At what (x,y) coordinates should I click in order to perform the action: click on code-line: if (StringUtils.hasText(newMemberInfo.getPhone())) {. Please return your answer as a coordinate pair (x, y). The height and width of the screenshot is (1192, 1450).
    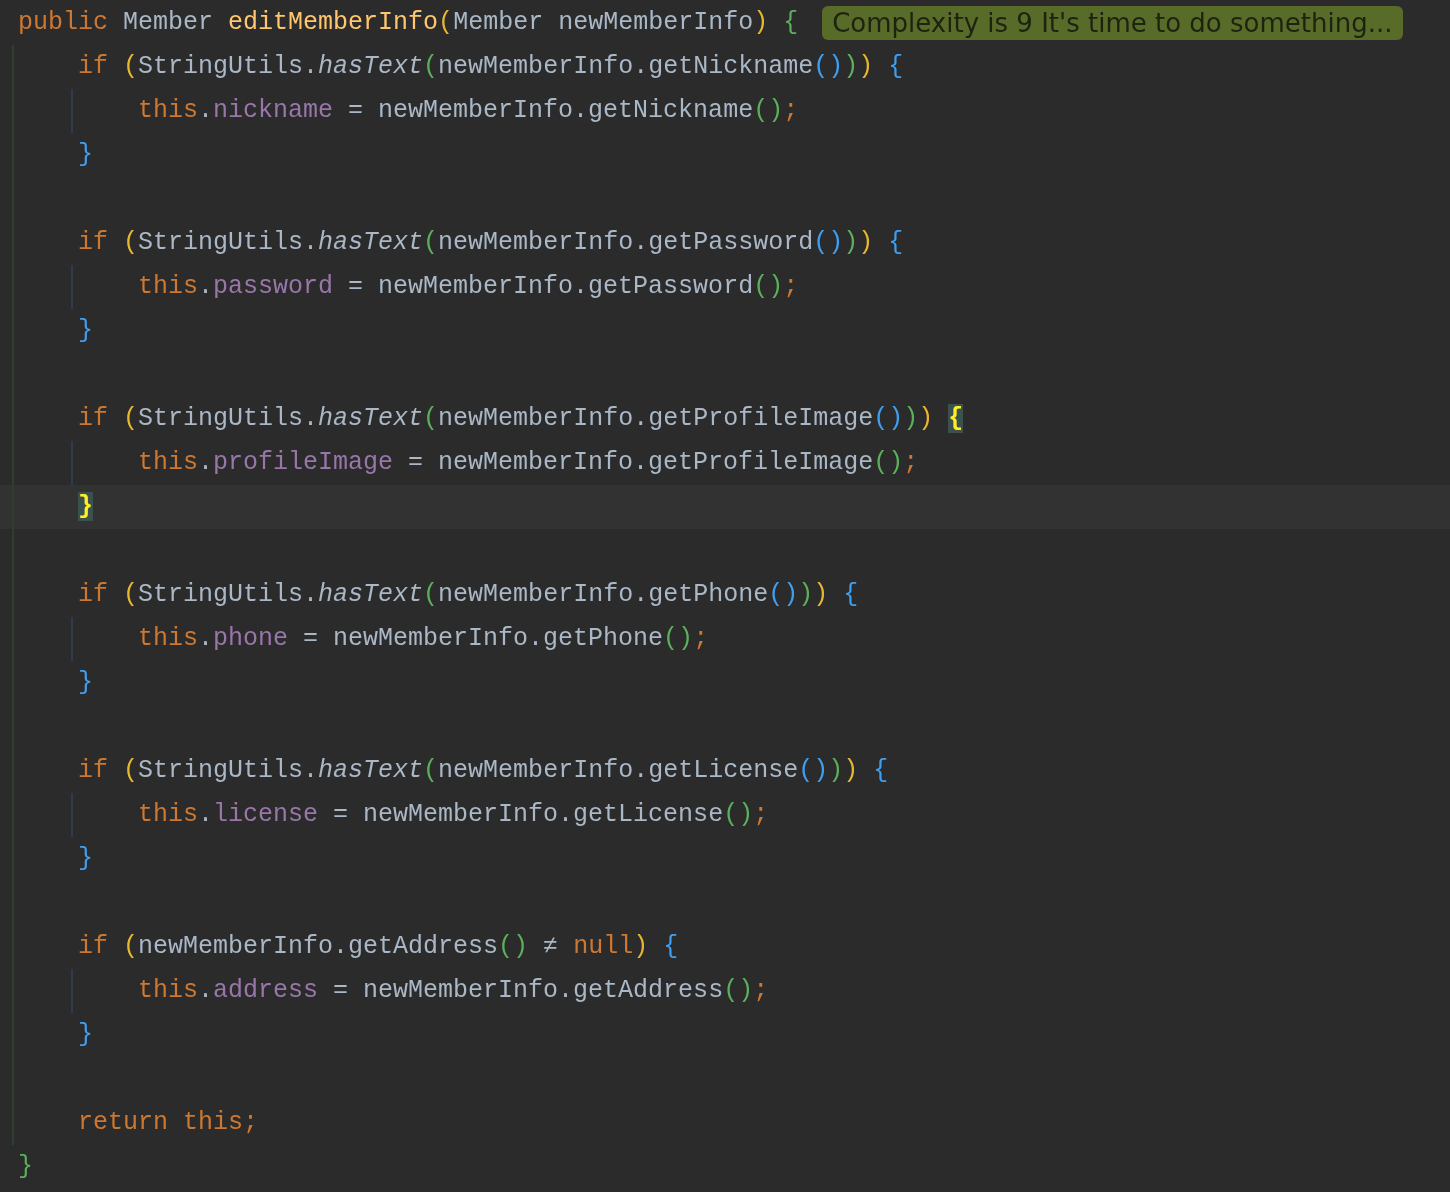
    Looking at the image, I should click on (468, 595).